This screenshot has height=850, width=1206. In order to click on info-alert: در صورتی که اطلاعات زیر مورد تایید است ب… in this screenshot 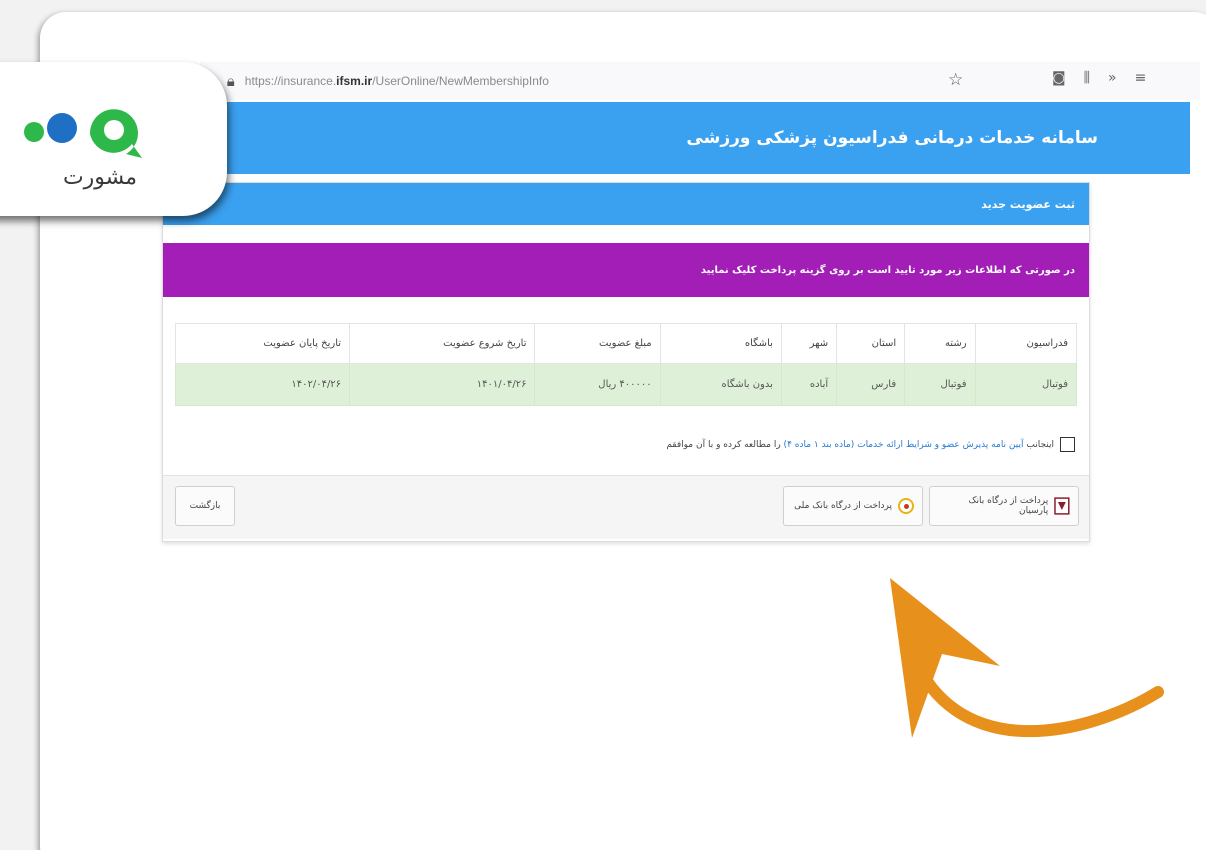, I will do `click(626, 270)`.